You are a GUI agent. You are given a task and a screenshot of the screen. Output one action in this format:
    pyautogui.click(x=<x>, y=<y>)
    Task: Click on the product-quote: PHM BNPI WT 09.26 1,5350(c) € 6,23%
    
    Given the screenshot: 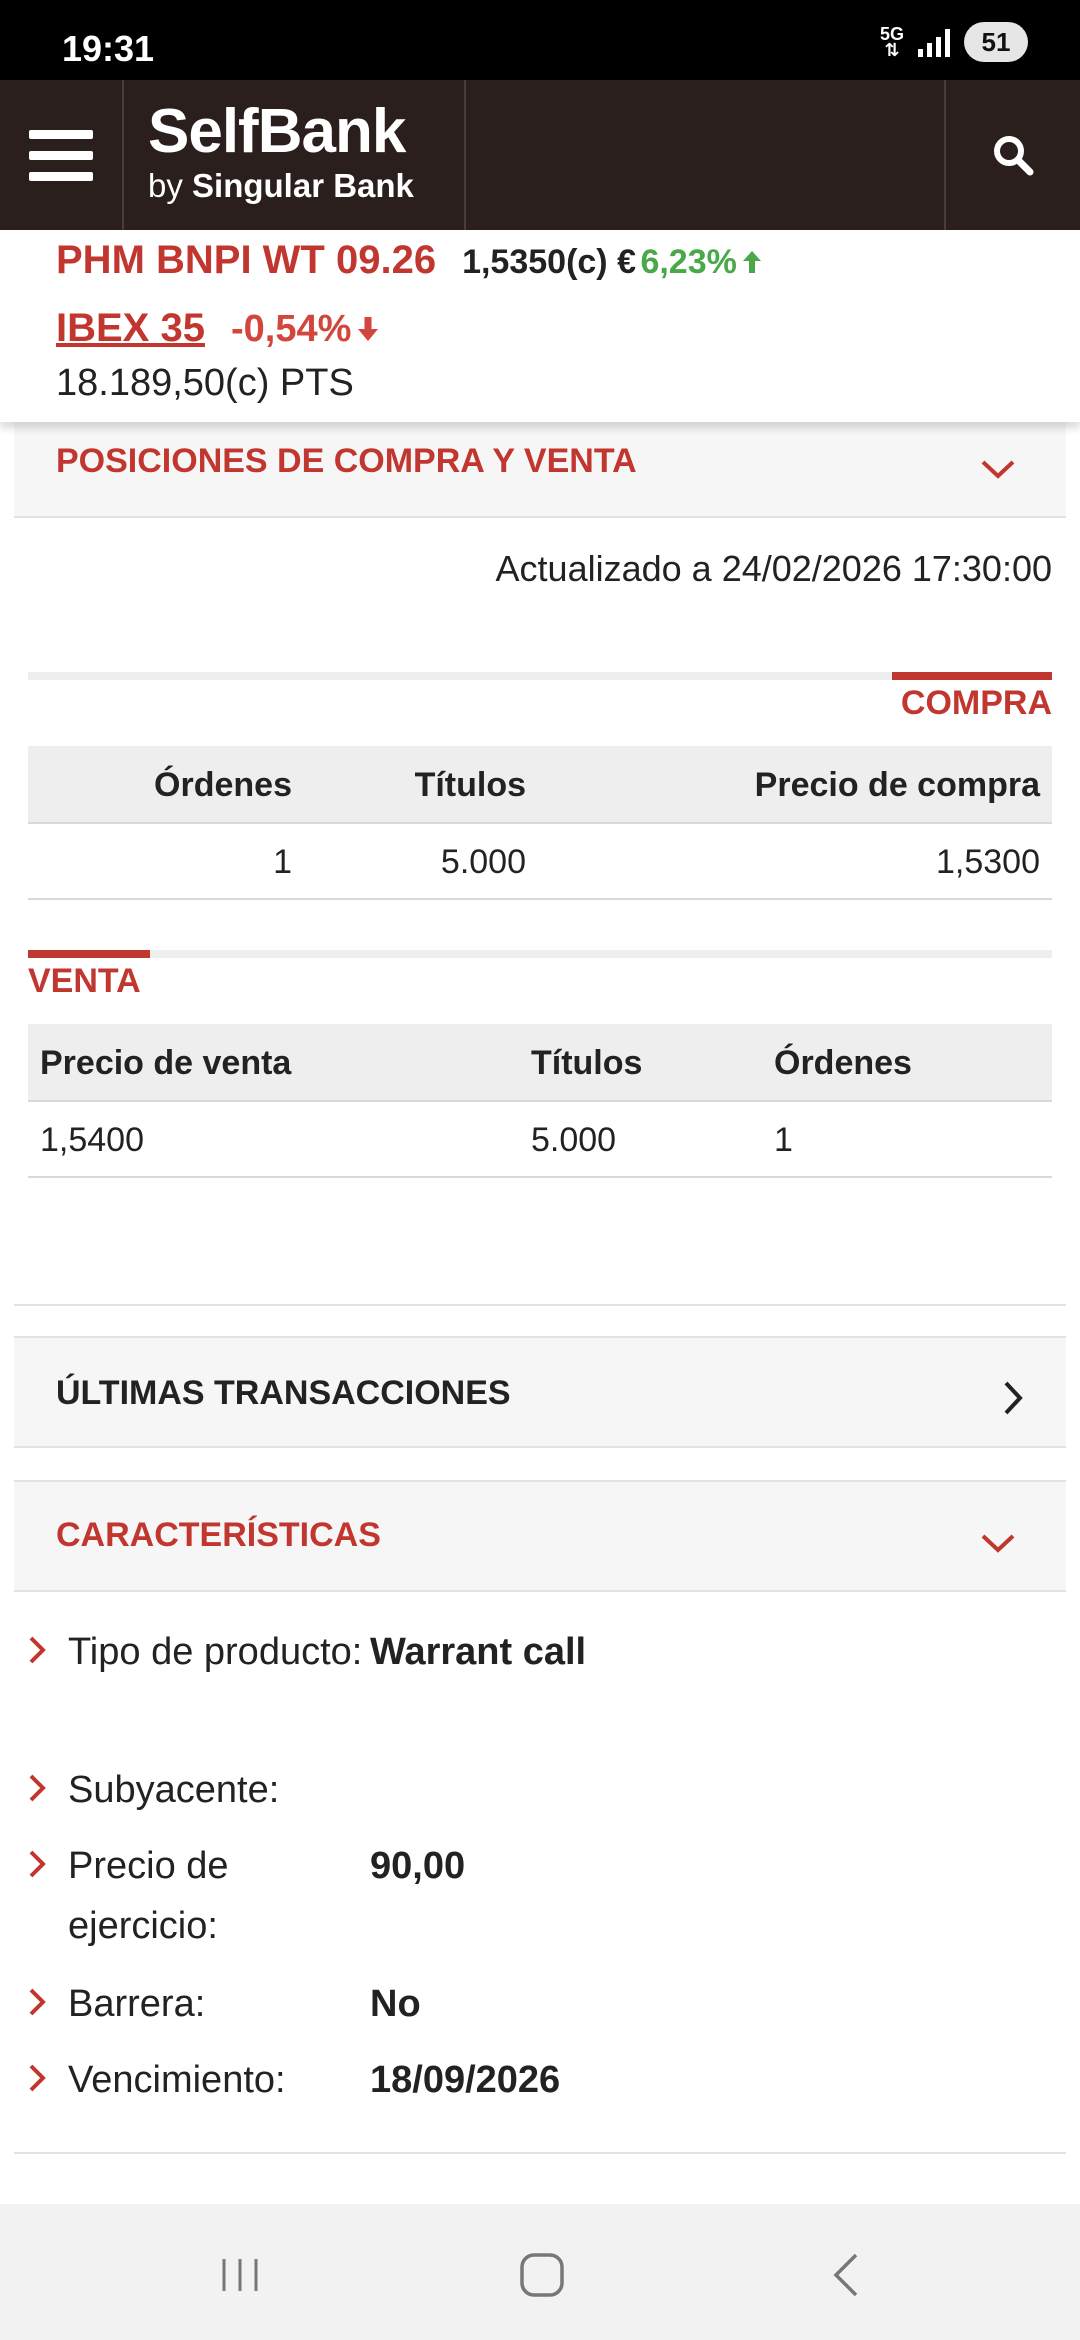 What is the action you would take?
    pyautogui.click(x=409, y=260)
    